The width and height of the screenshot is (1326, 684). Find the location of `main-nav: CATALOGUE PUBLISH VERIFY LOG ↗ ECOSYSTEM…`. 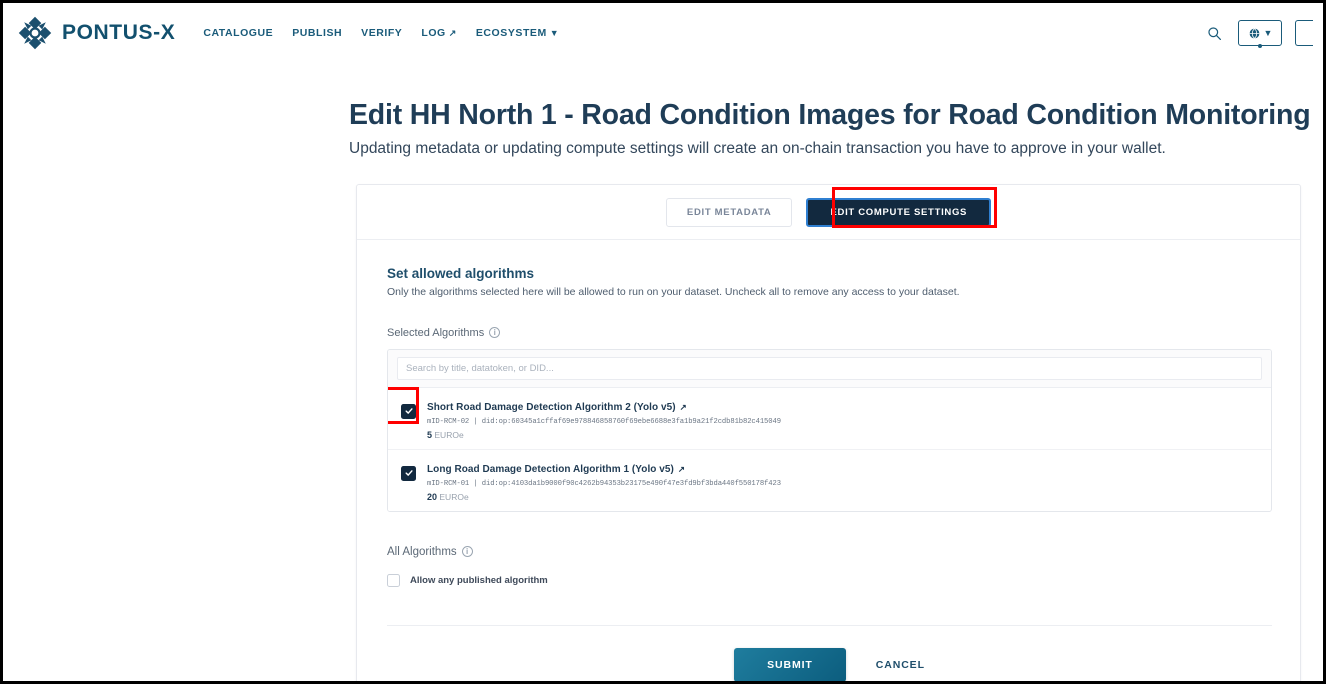

main-nav: CATALOGUE PUBLISH VERIFY LOG ↗ ECOSYSTEM… is located at coordinates (381, 33).